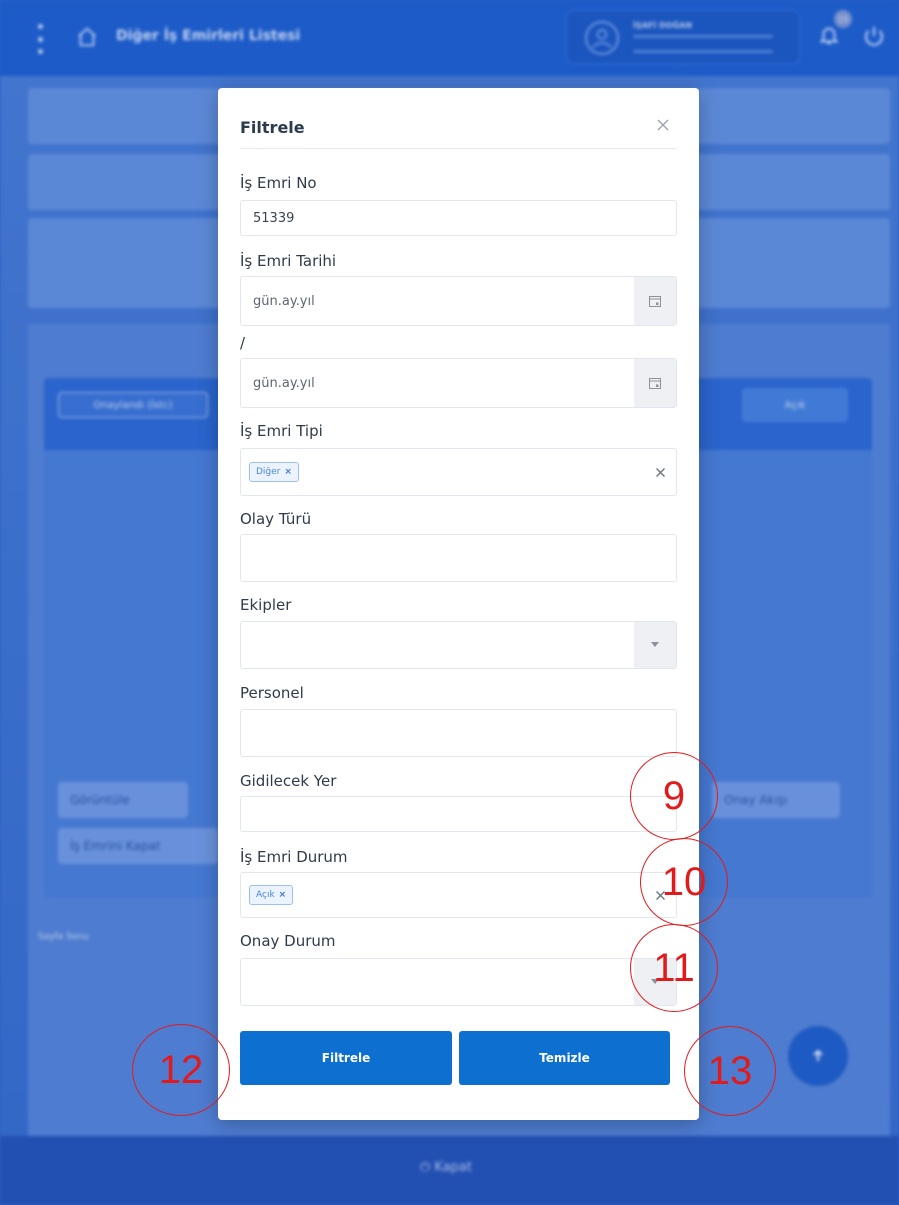  Describe the element at coordinates (278, 183) in the screenshot. I see `work-order-no-label: İş Emri No` at that location.